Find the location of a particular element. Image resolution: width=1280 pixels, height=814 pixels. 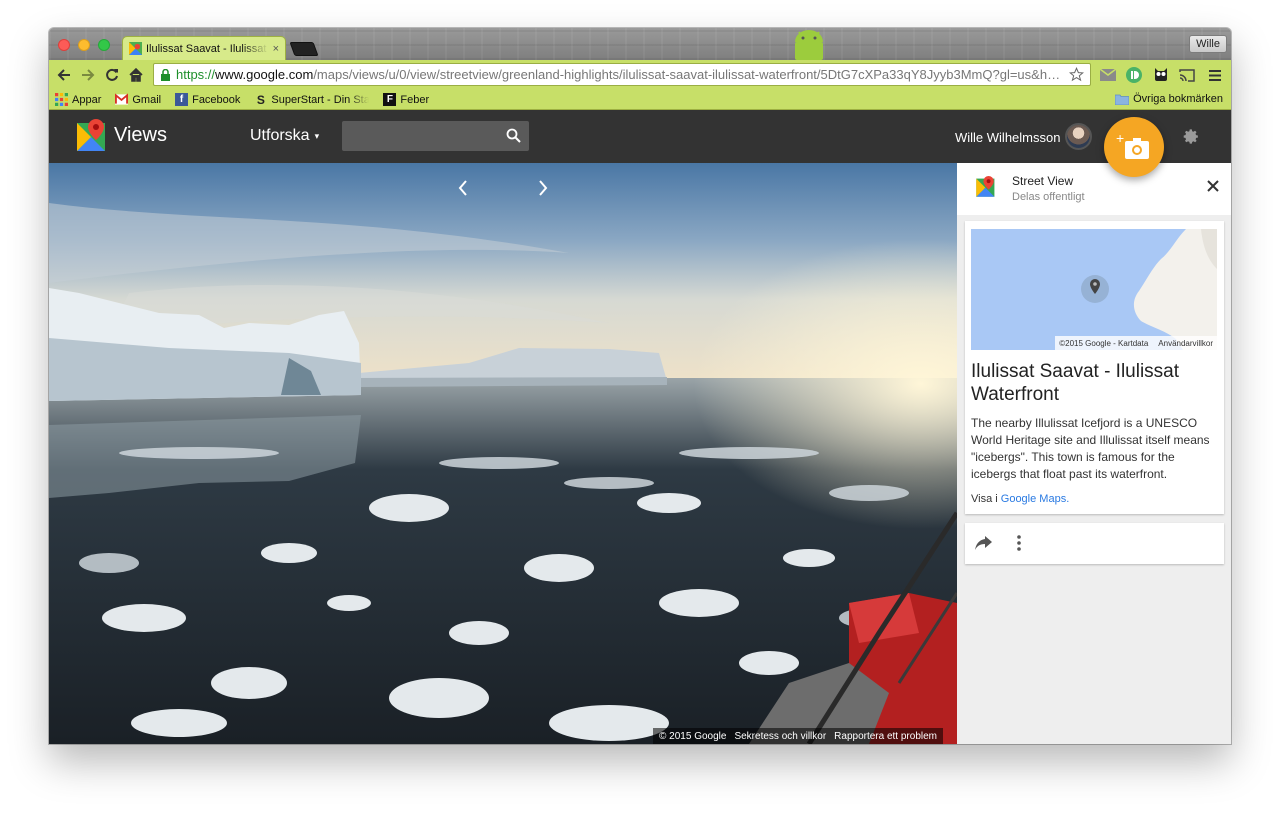

bookmark-superstart: S SuperStart - Din Sta is located at coordinates (312, 99).